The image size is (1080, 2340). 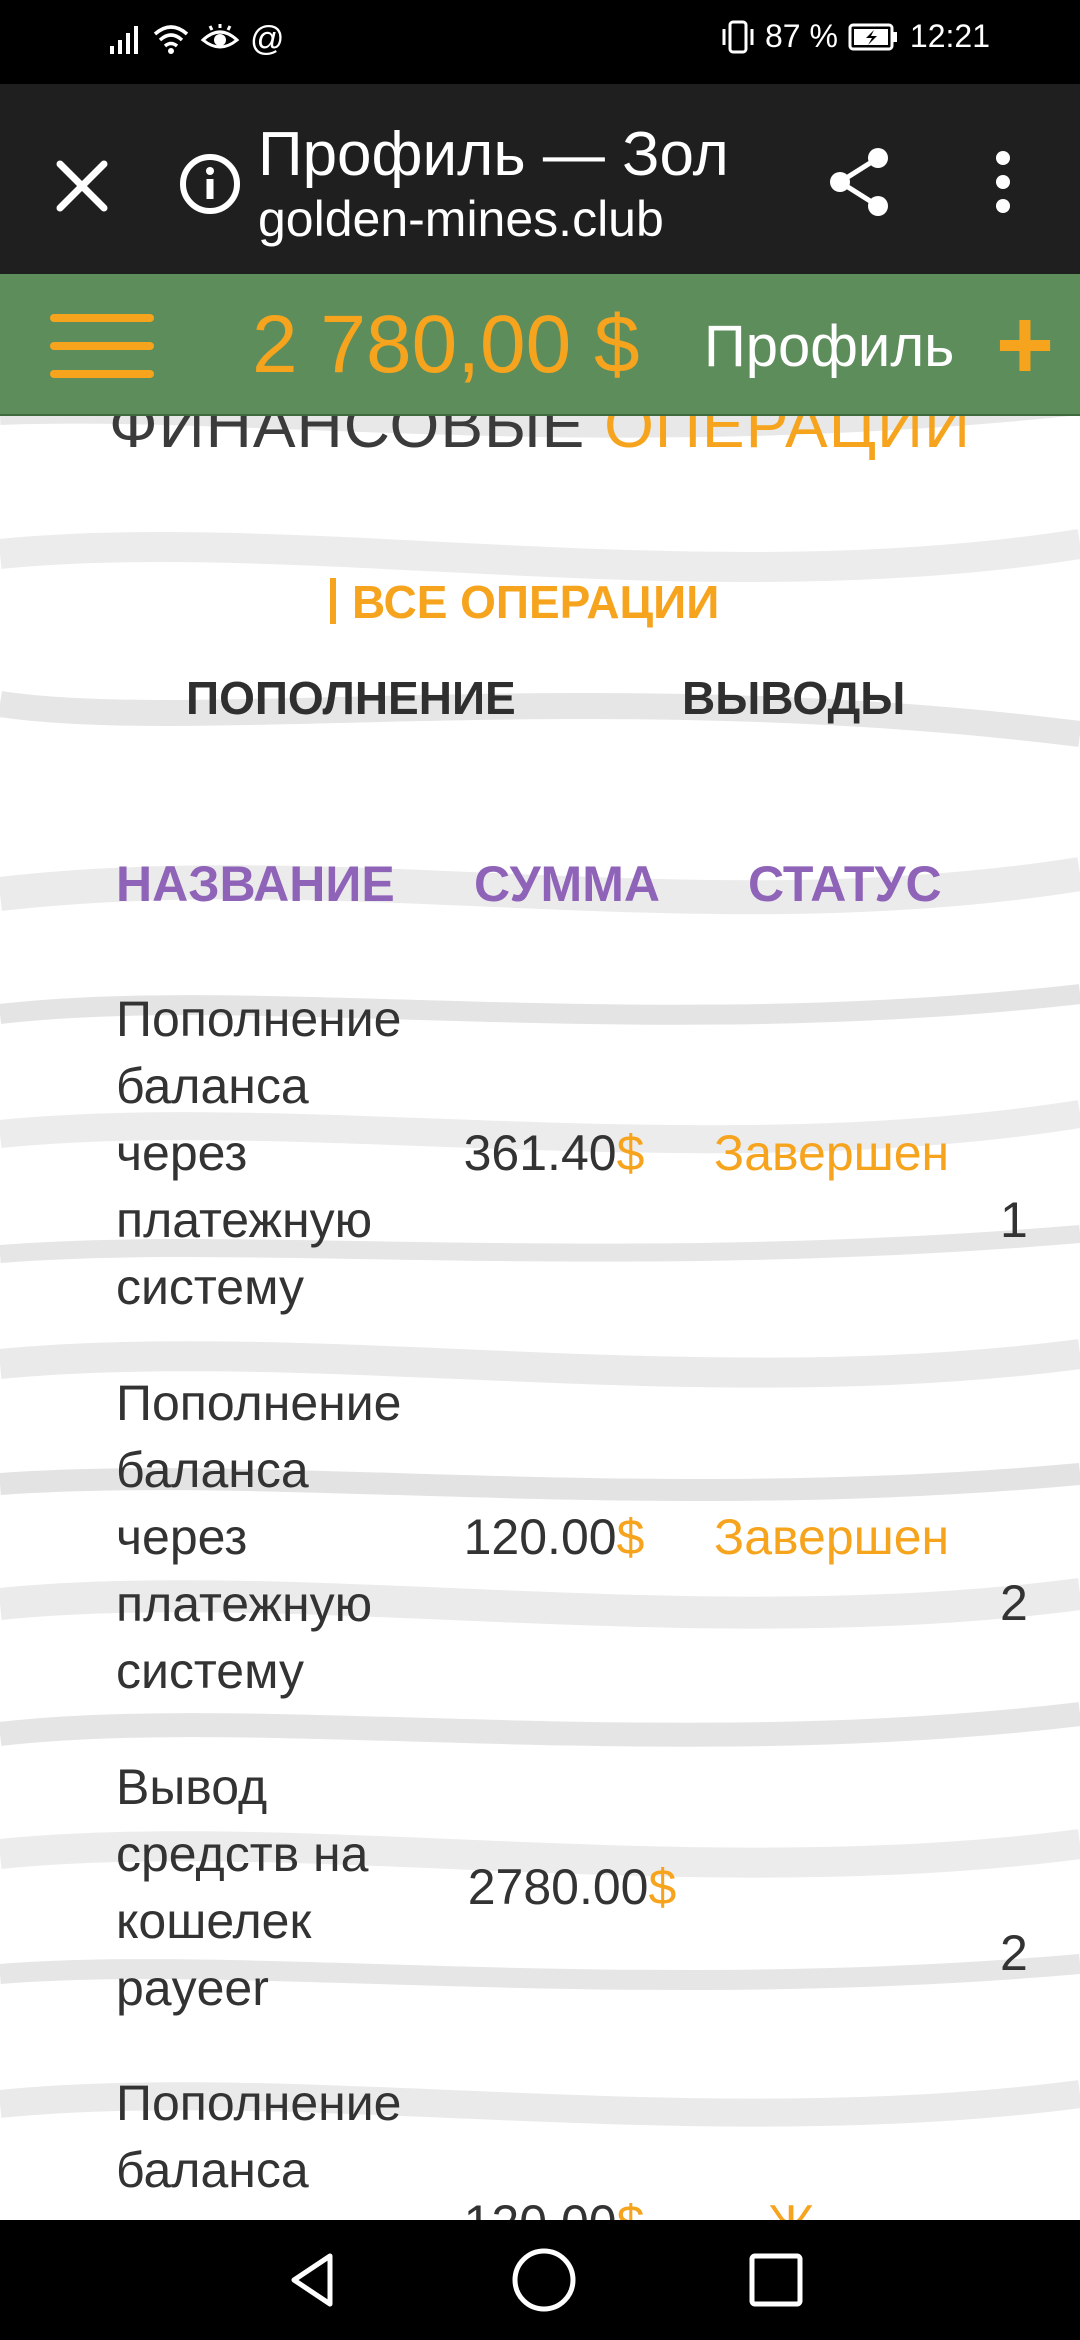 What do you see at coordinates (845, 884) in the screenshot?
I see `column-header-status: СТАТУС` at bounding box center [845, 884].